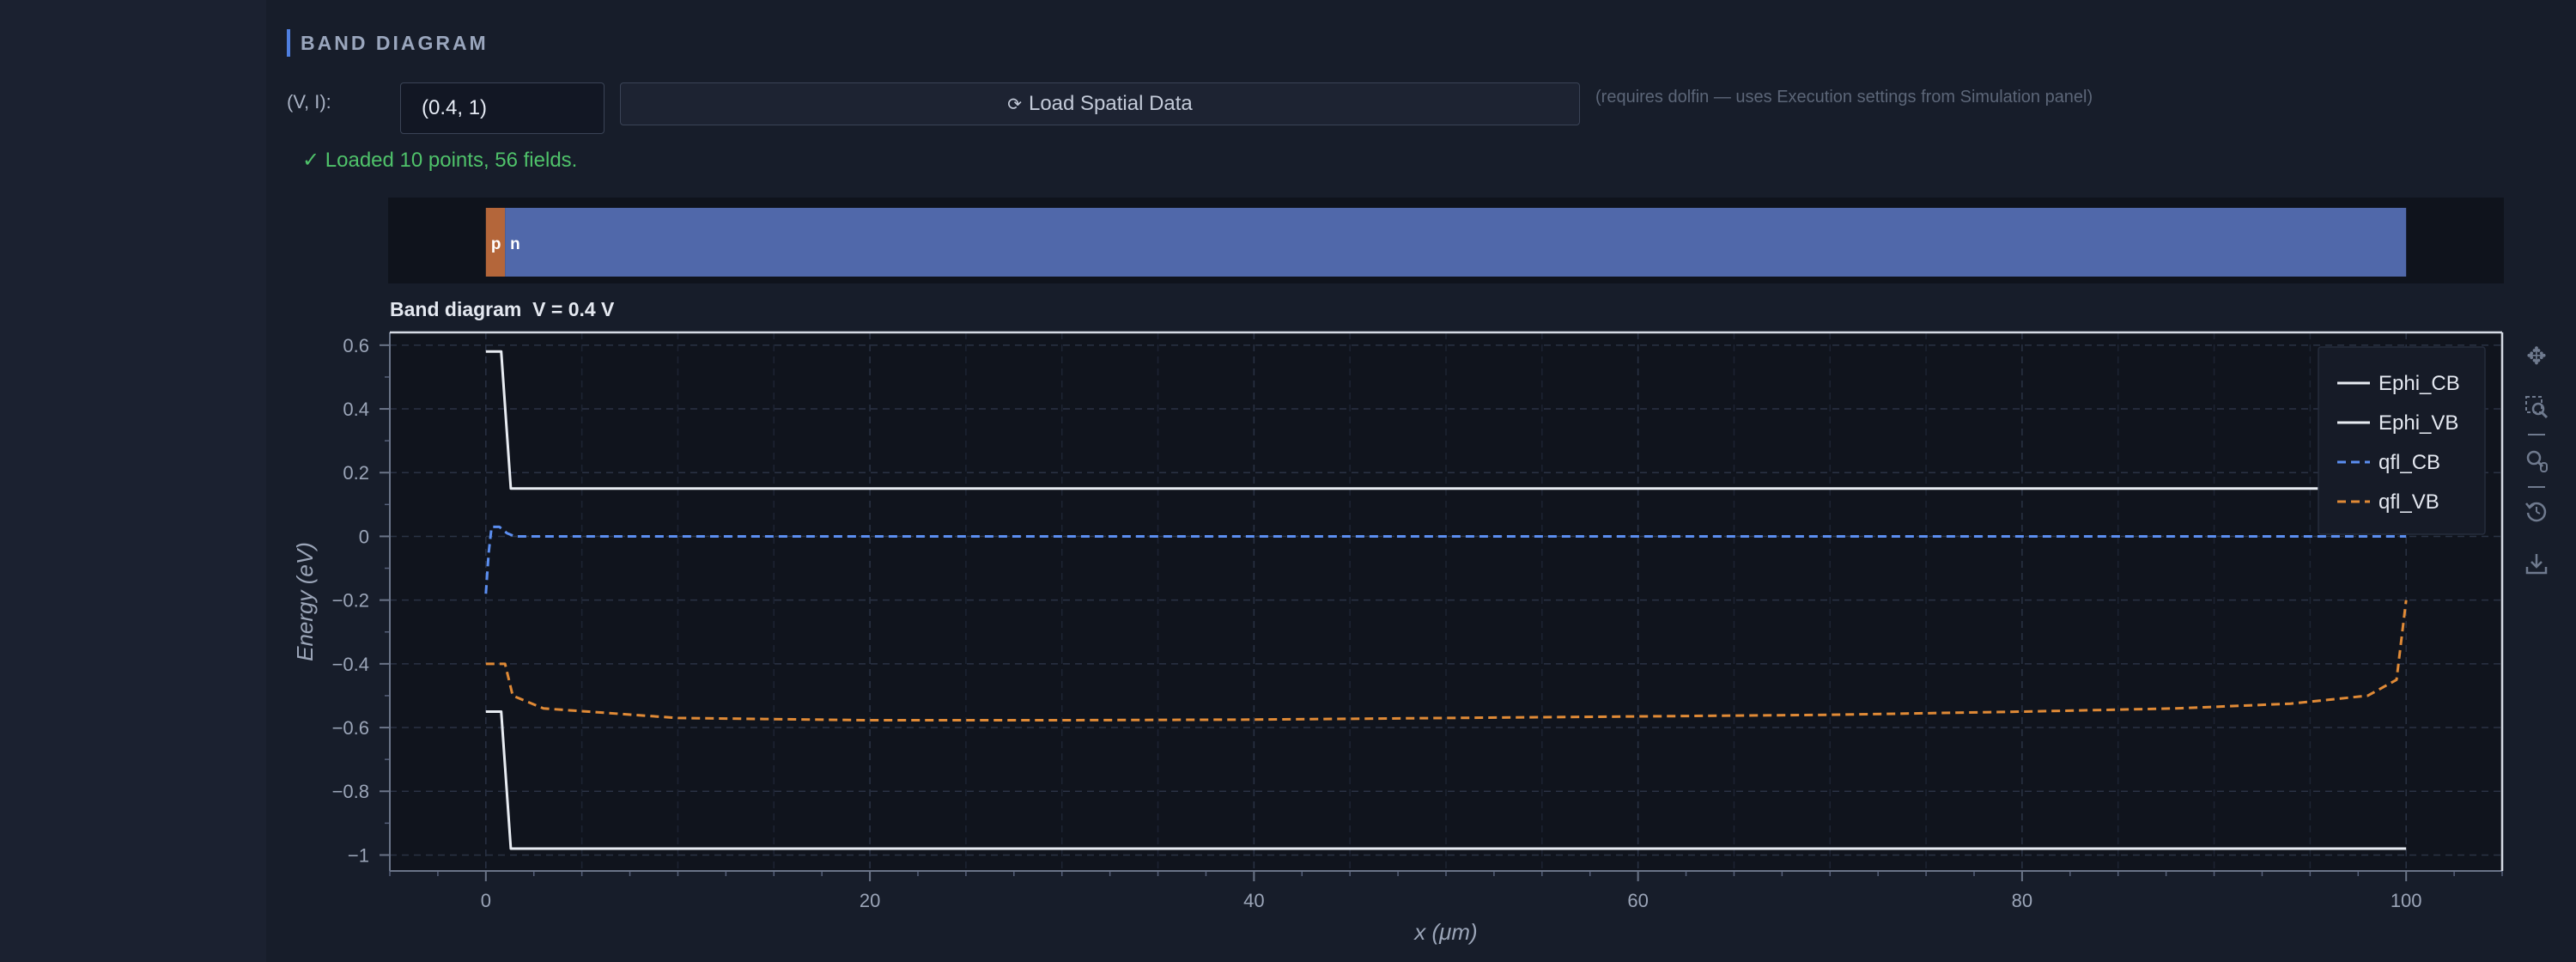 This screenshot has width=2576, height=962. What do you see at coordinates (356, 473) in the screenshot?
I see `y-tick-label: 0.2` at bounding box center [356, 473].